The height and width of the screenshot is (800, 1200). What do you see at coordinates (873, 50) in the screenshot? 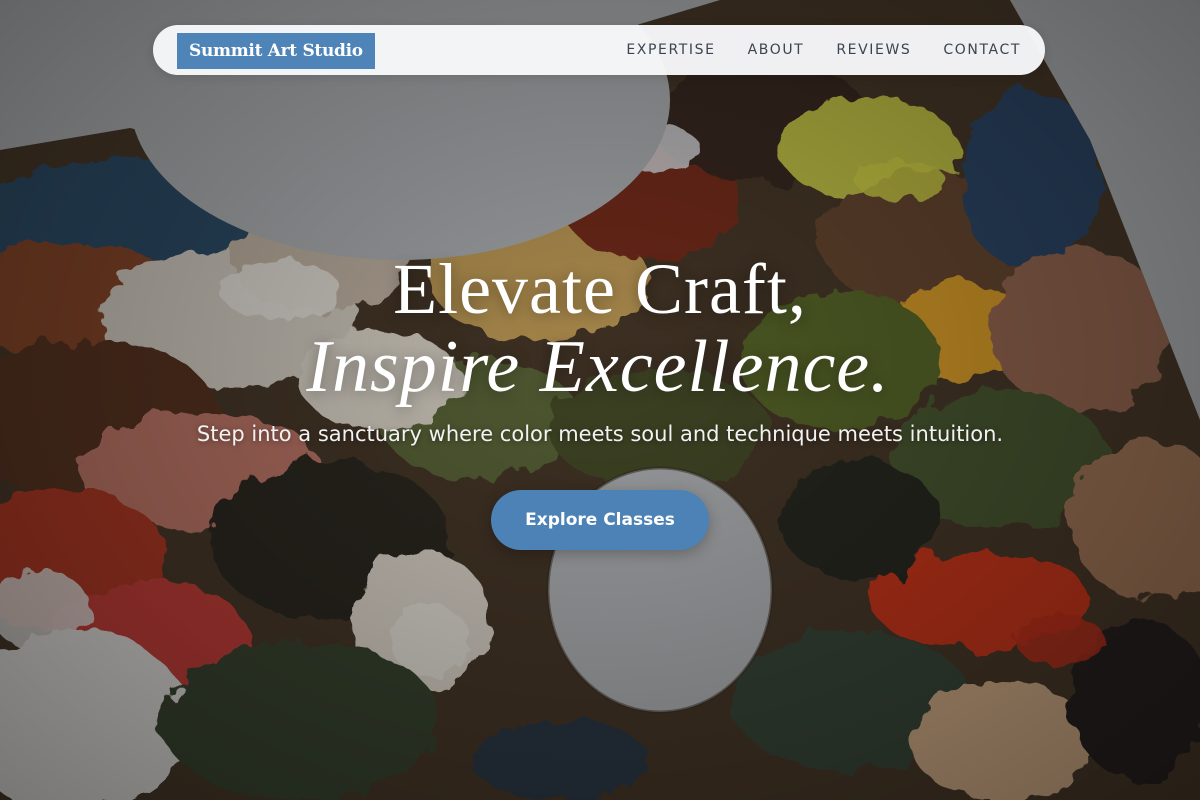
I see `nav-link-reviews: REVIEWS` at bounding box center [873, 50].